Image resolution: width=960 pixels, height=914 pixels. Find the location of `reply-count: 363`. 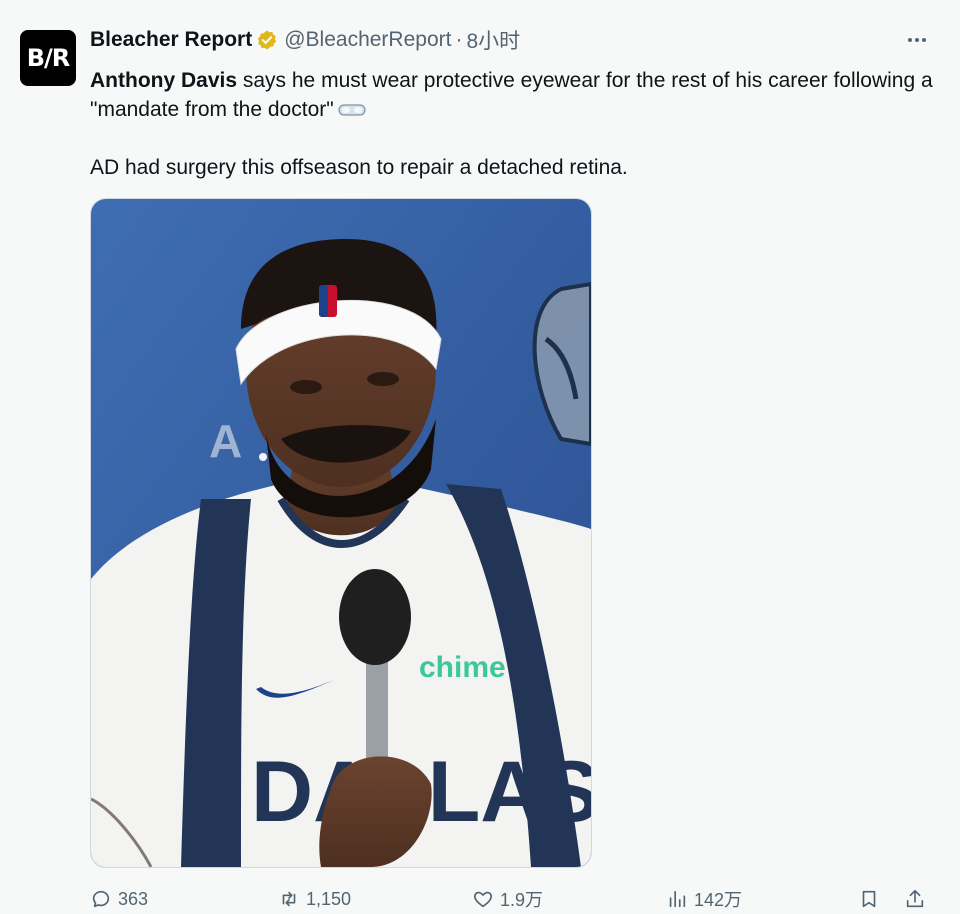

reply-count: 363 is located at coordinates (133, 898).